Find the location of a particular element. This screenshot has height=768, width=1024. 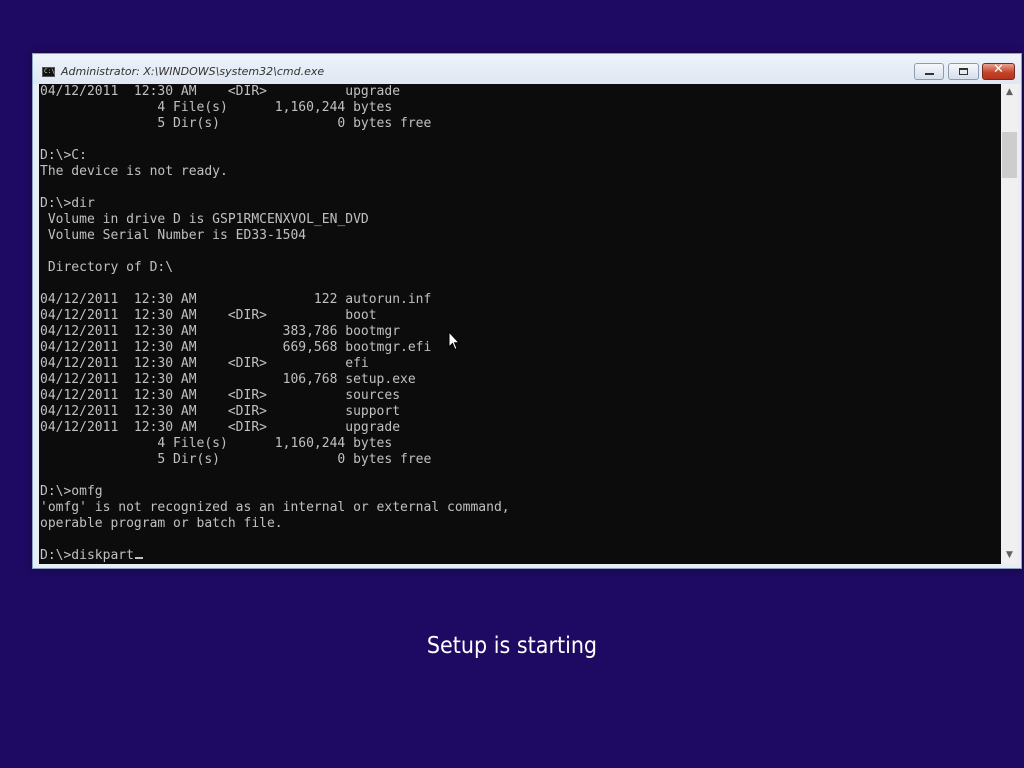

command-prompt-line: D:\>diskpart is located at coordinates (275, 556).